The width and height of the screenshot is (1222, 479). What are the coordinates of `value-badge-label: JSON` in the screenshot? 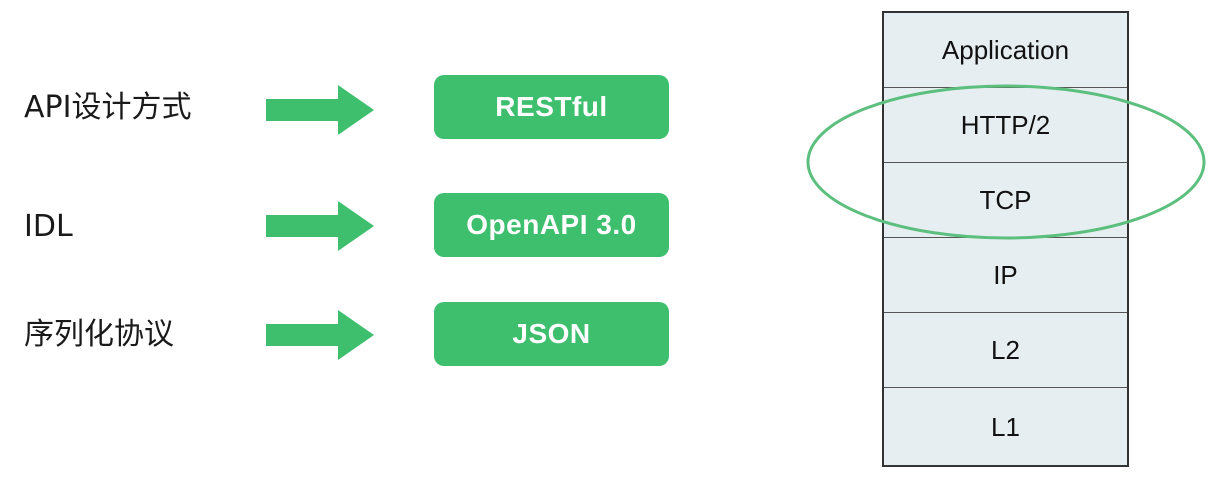 It's located at (551, 333).